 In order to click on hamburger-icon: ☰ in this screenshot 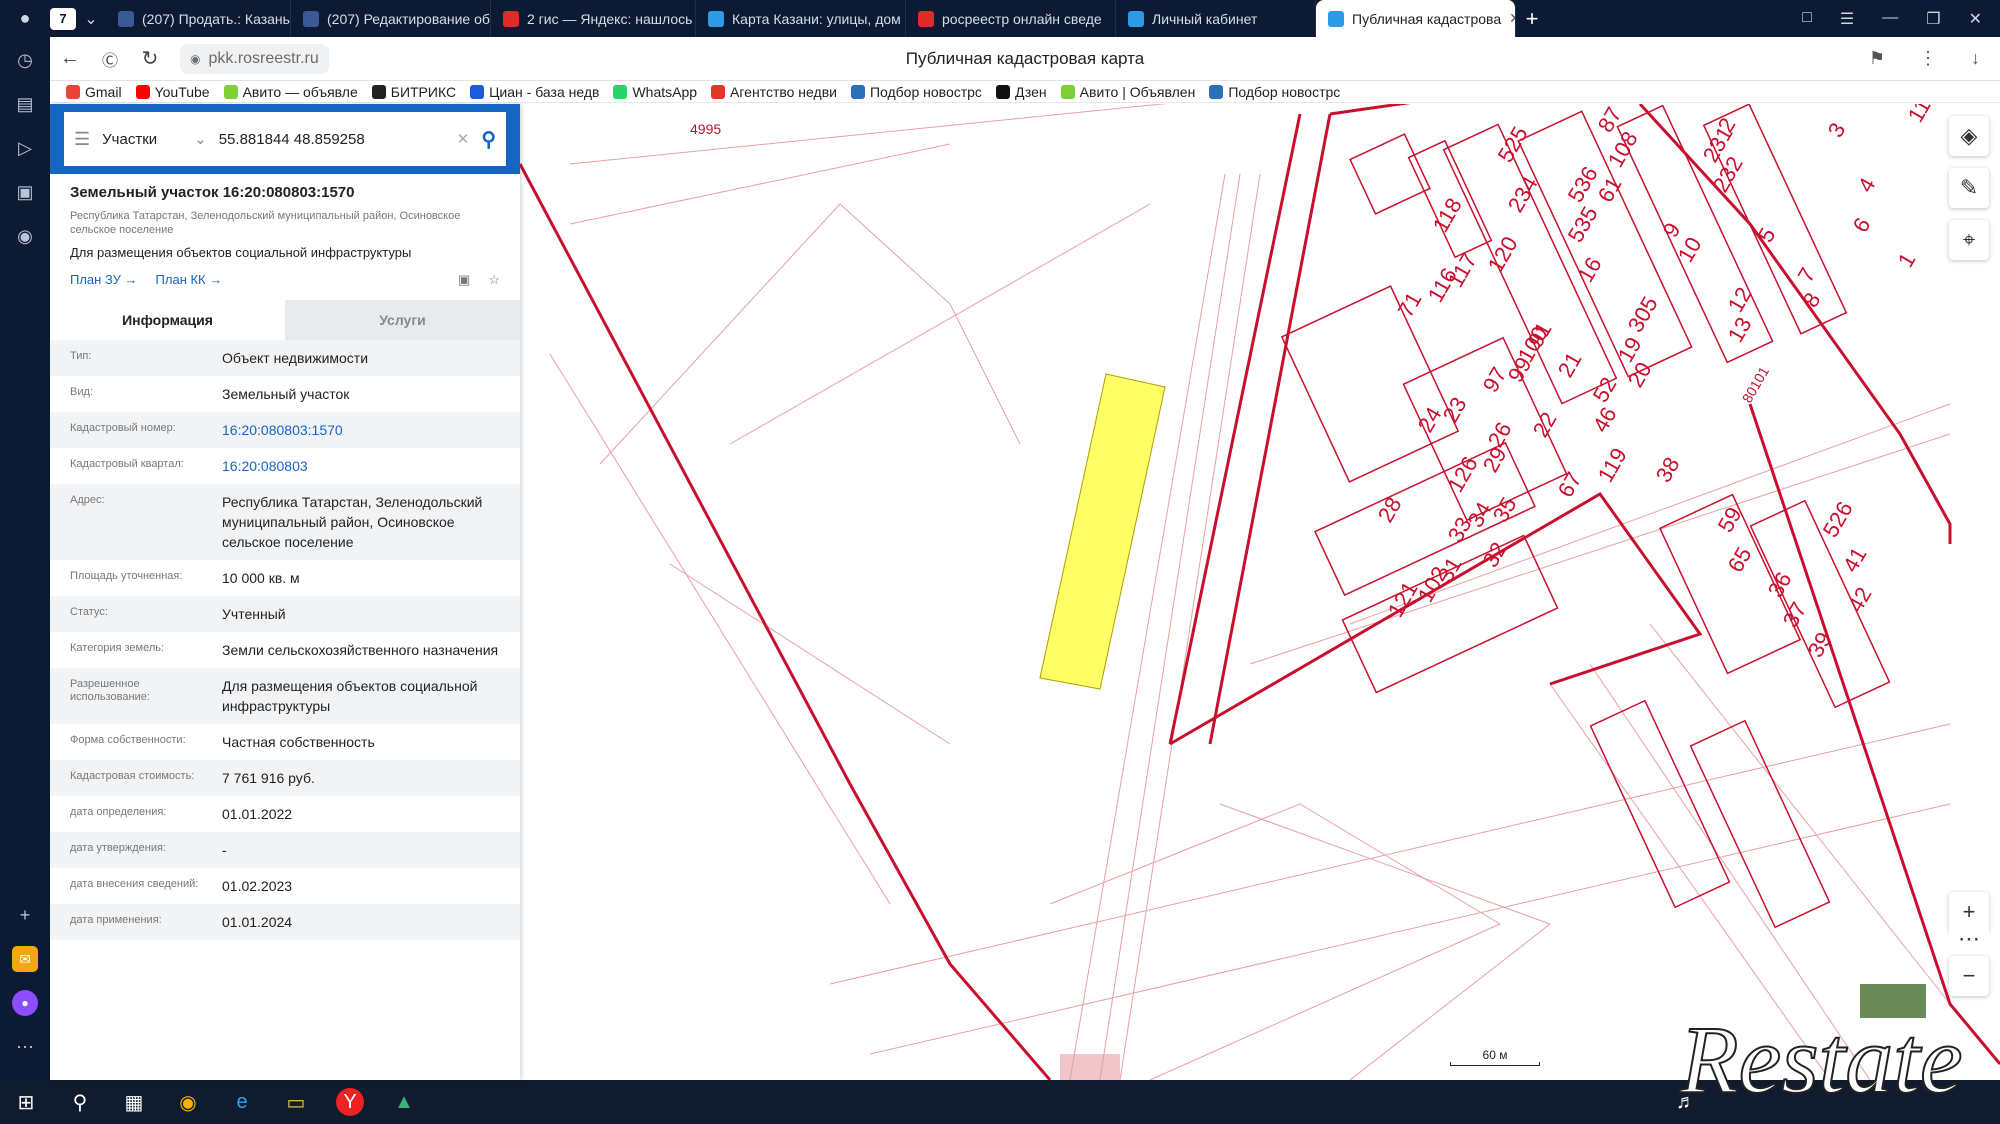, I will do `click(82, 139)`.